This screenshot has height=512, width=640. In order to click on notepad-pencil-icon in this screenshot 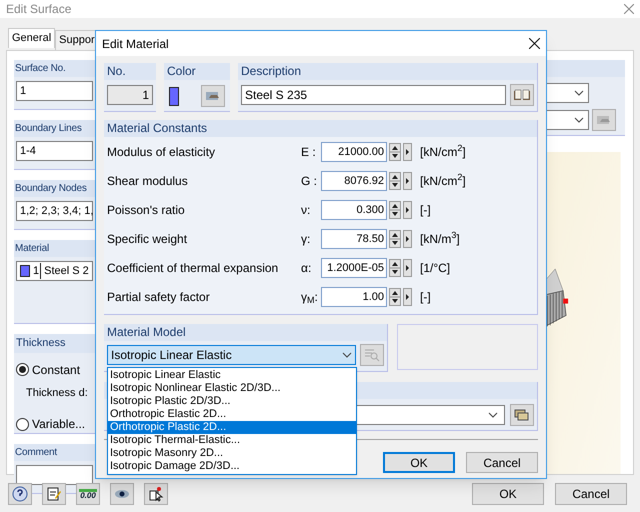, I will do `click(54, 494)`.